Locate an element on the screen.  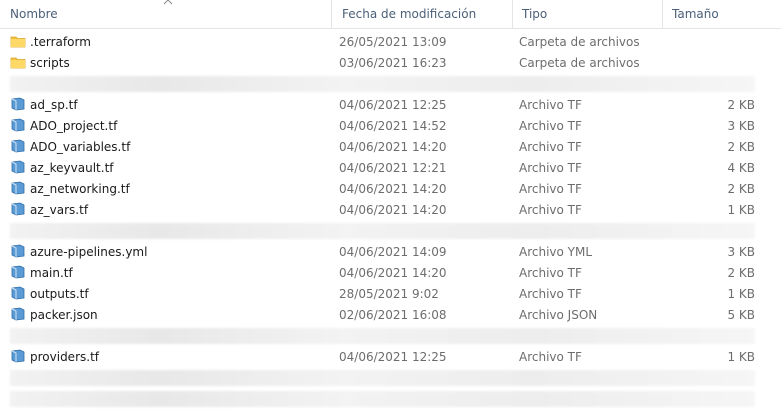
file-name: ADO_variables.tf is located at coordinates (80, 147).